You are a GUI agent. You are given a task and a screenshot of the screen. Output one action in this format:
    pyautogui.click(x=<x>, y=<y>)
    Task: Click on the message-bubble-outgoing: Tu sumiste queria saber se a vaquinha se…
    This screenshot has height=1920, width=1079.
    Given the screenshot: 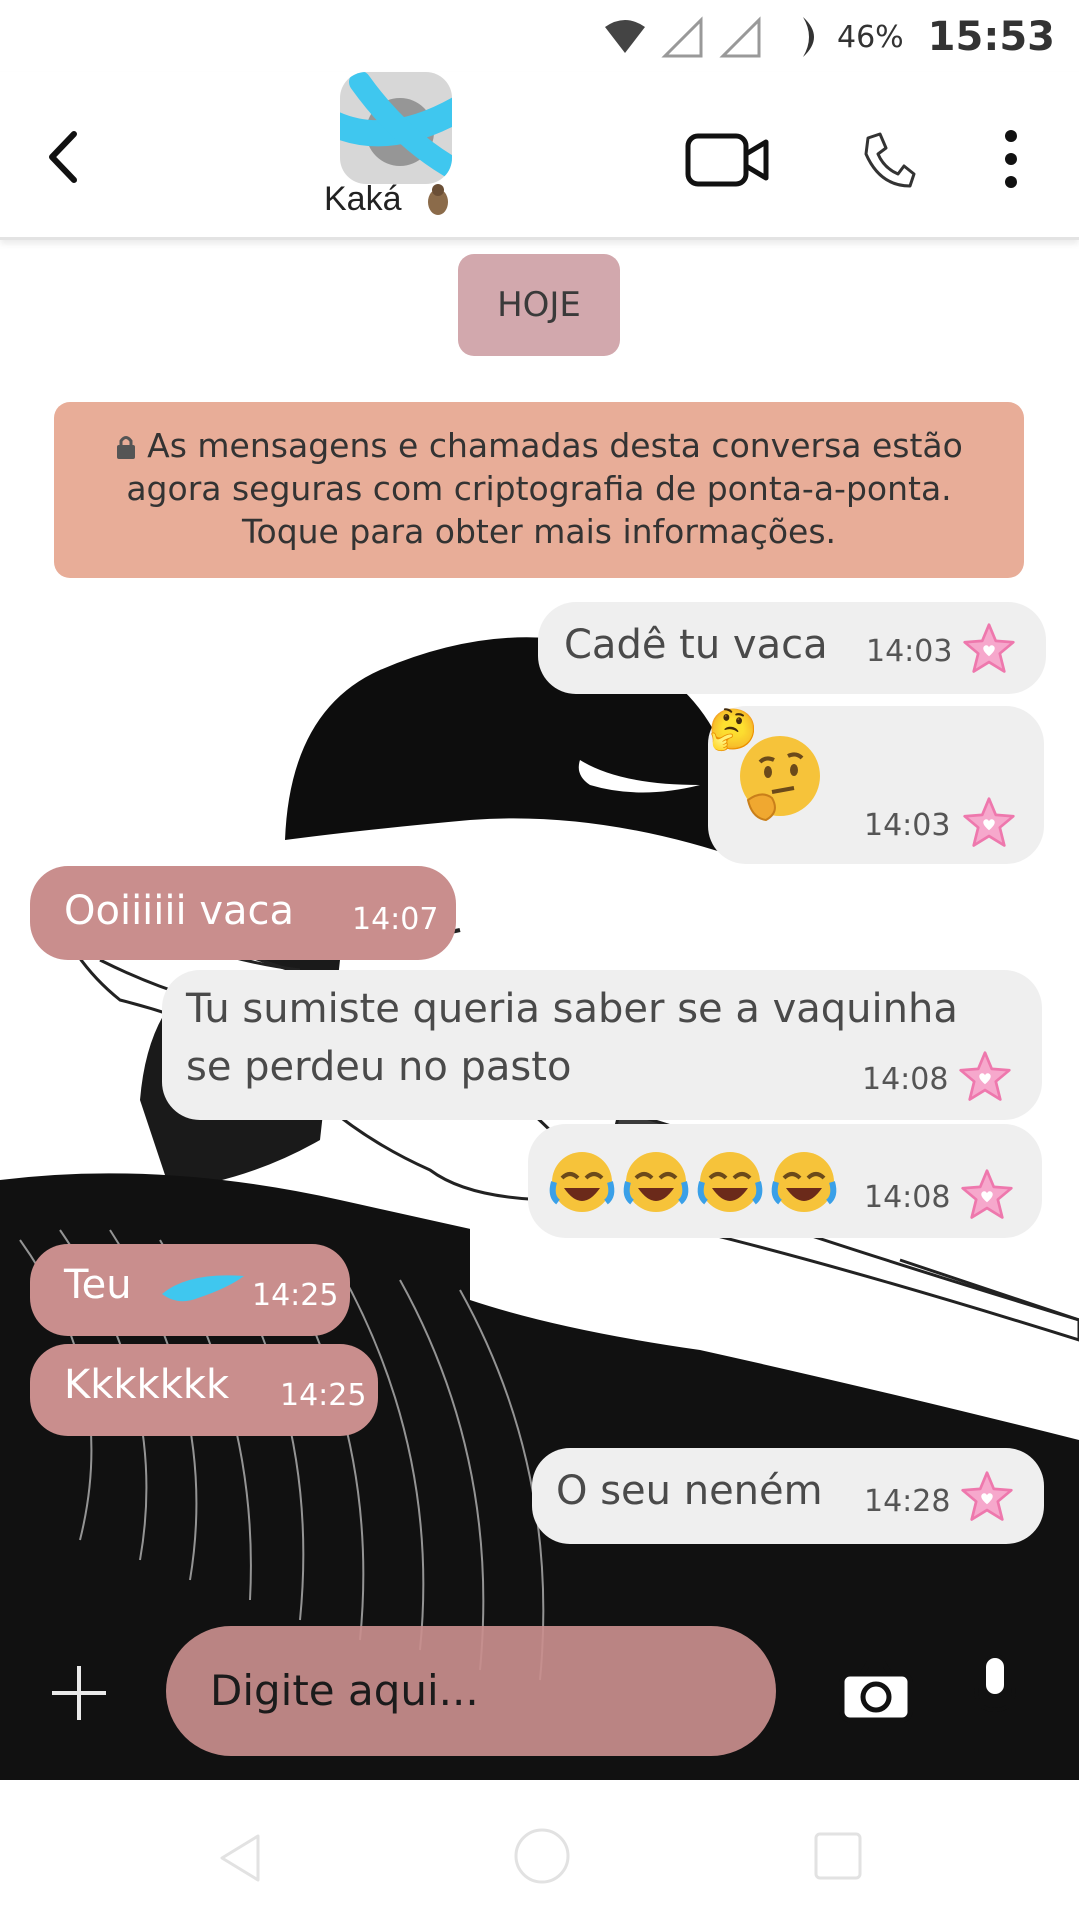 What is the action you would take?
    pyautogui.click(x=602, y=1045)
    